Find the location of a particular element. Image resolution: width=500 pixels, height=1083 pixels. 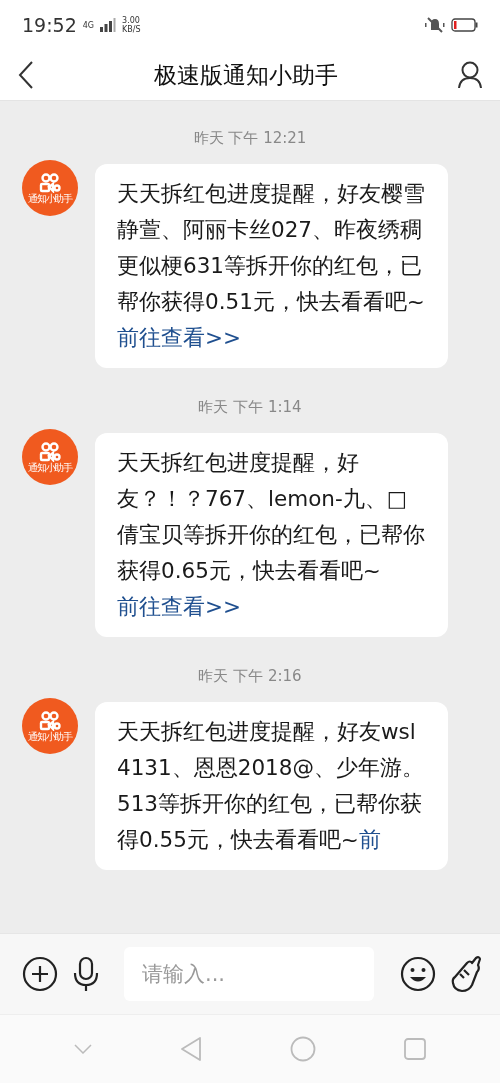

emoji-icon is located at coordinates (418, 974).